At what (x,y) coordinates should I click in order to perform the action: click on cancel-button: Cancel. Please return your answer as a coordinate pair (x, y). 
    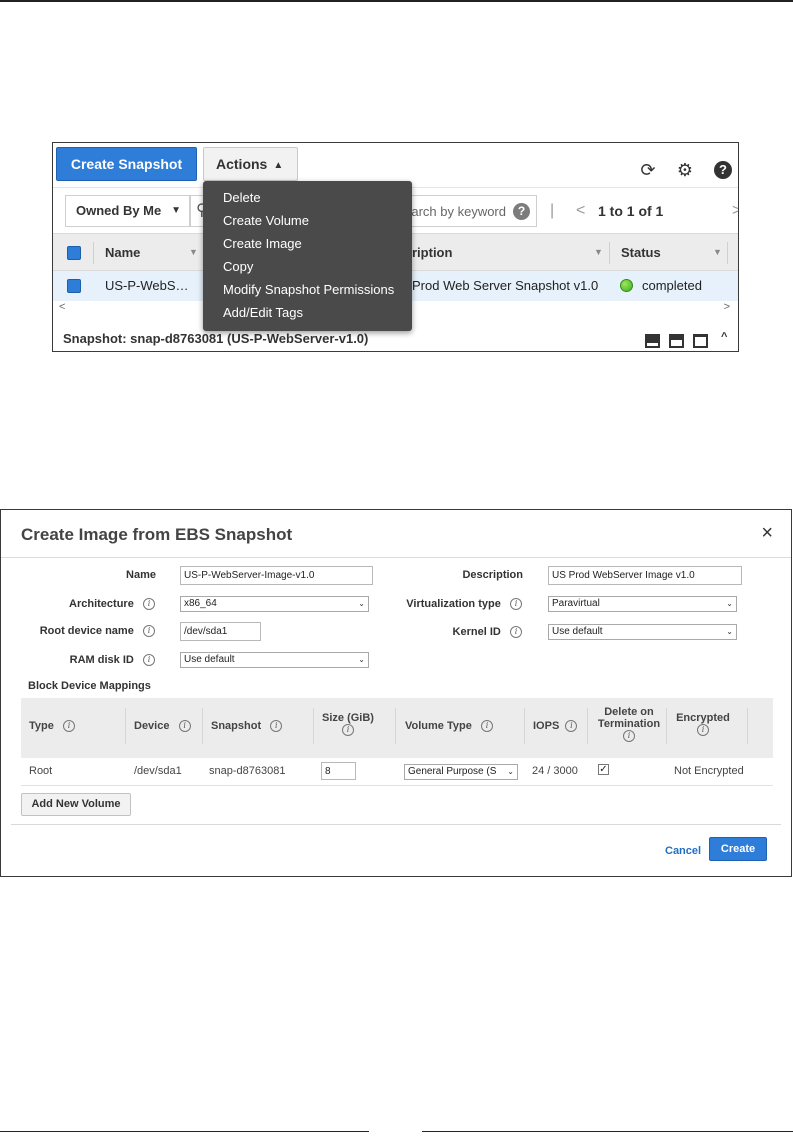
    Looking at the image, I should click on (683, 851).